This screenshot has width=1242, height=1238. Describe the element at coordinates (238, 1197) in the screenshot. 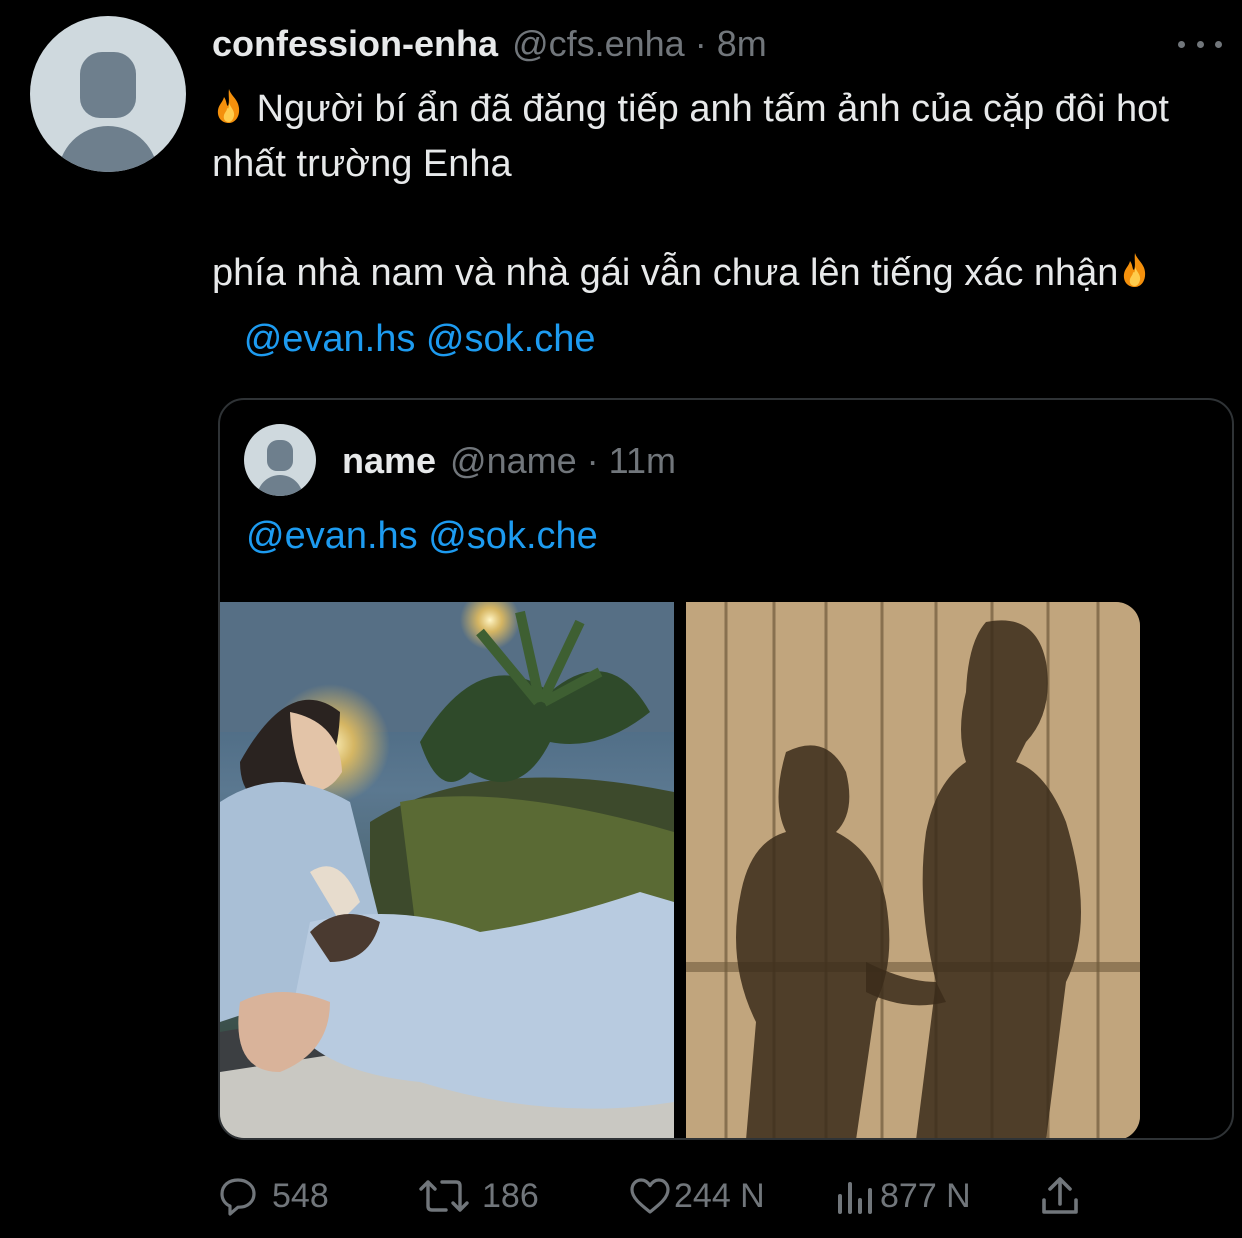

I see `reply-icon` at that location.